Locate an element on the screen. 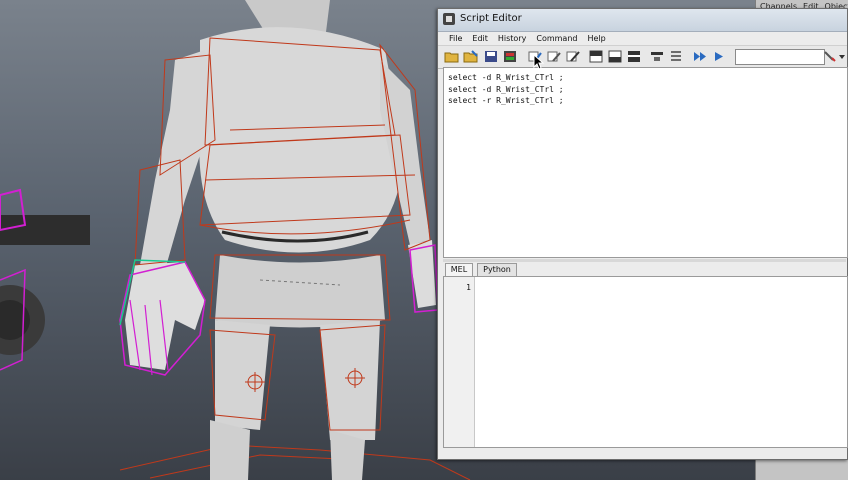  tab-bar: MEL Python is located at coordinates (644, 269).